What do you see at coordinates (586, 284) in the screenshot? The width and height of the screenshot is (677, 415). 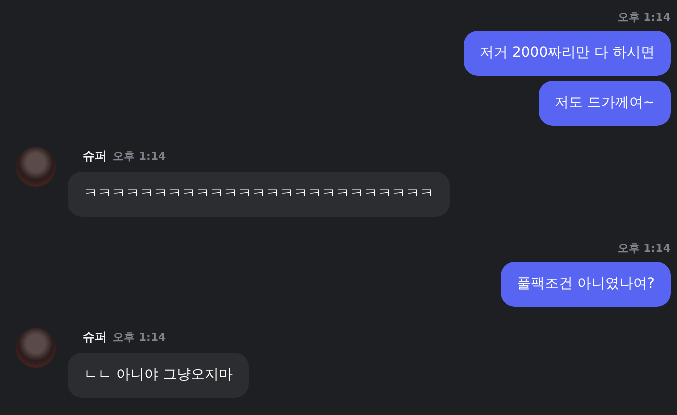 I see `message-bubble: 풀팩조건 아니였나여?` at bounding box center [586, 284].